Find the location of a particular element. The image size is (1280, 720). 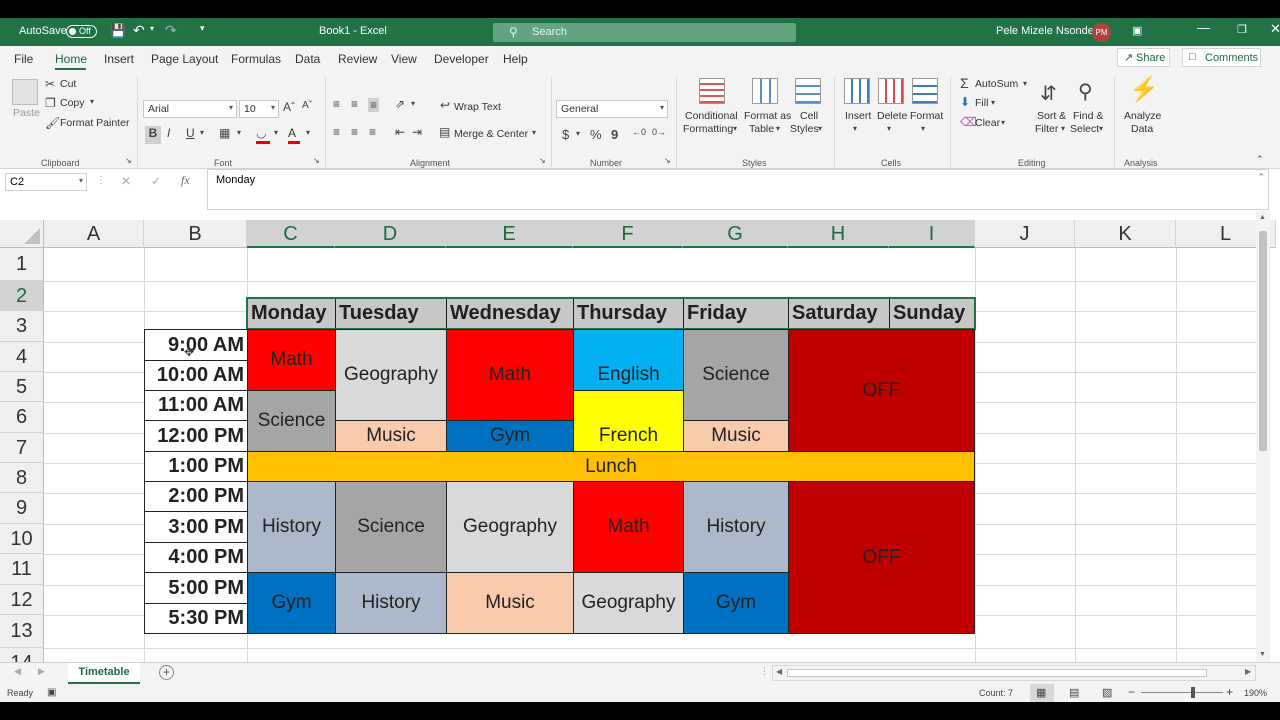

day-header-thursday: Thursday is located at coordinates (628, 313).